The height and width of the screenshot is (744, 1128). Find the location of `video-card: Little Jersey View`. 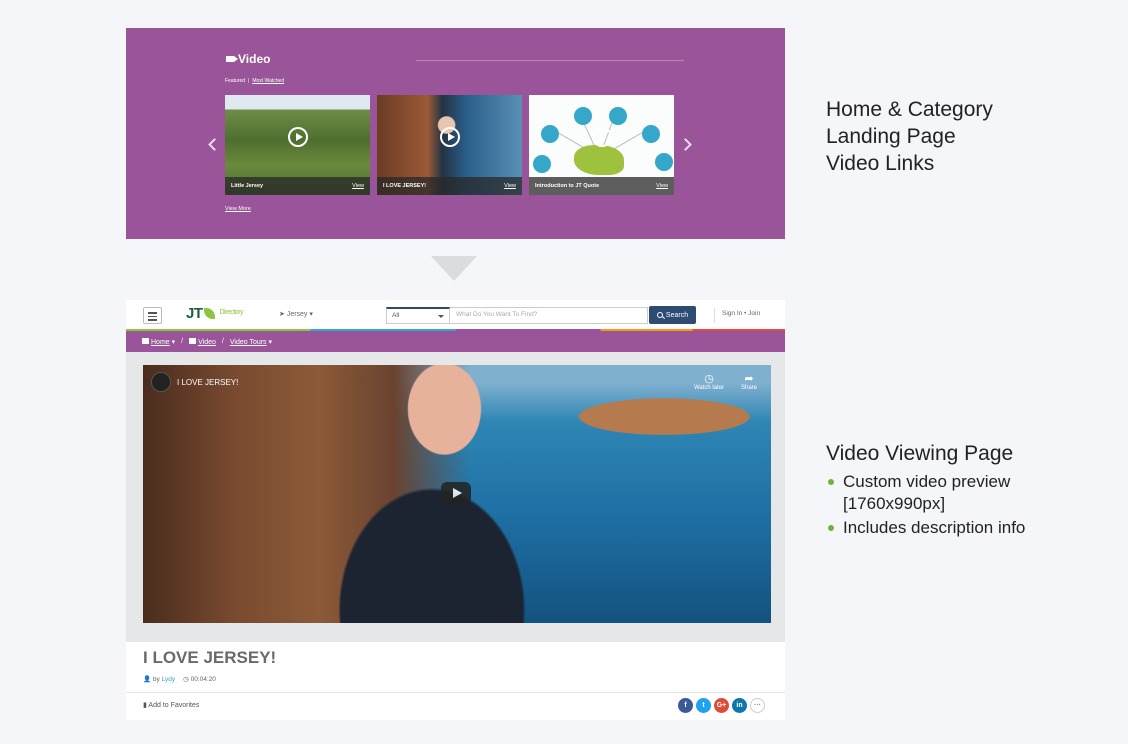

video-card: Little Jersey View is located at coordinates (297, 145).